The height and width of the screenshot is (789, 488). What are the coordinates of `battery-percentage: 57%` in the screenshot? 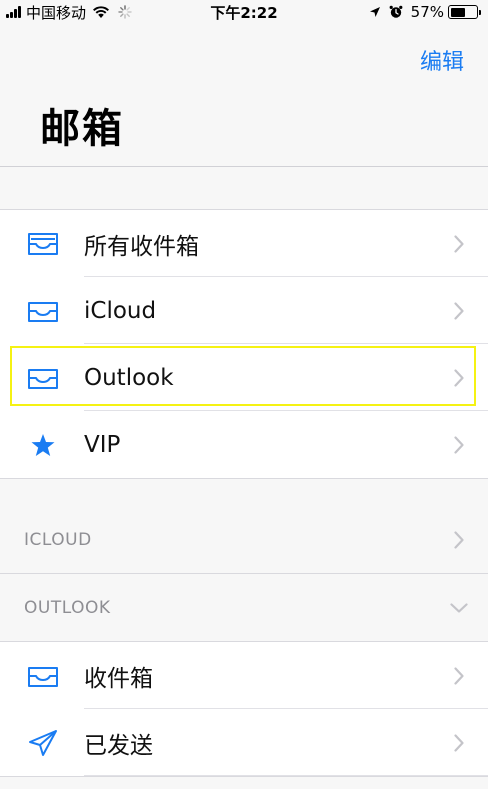 It's located at (427, 12).